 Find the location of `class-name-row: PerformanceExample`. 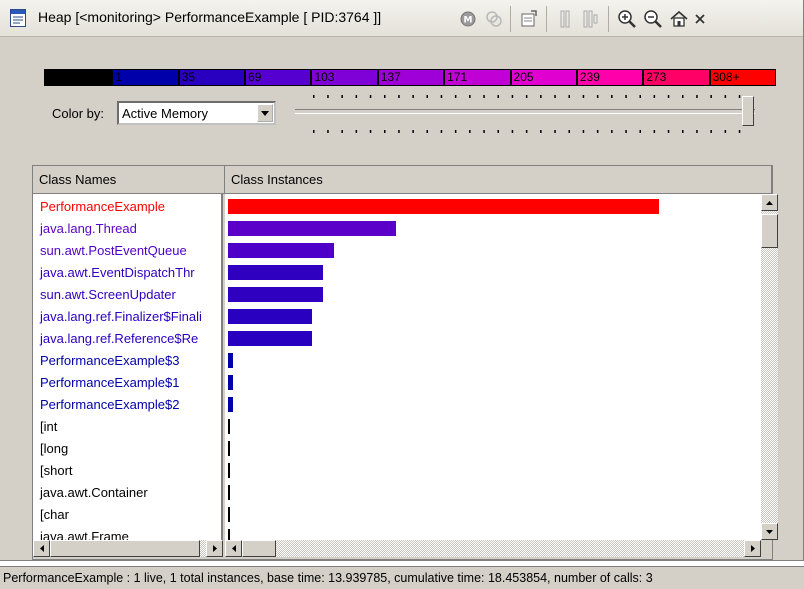

class-name-row: PerformanceExample is located at coordinates (102, 207).